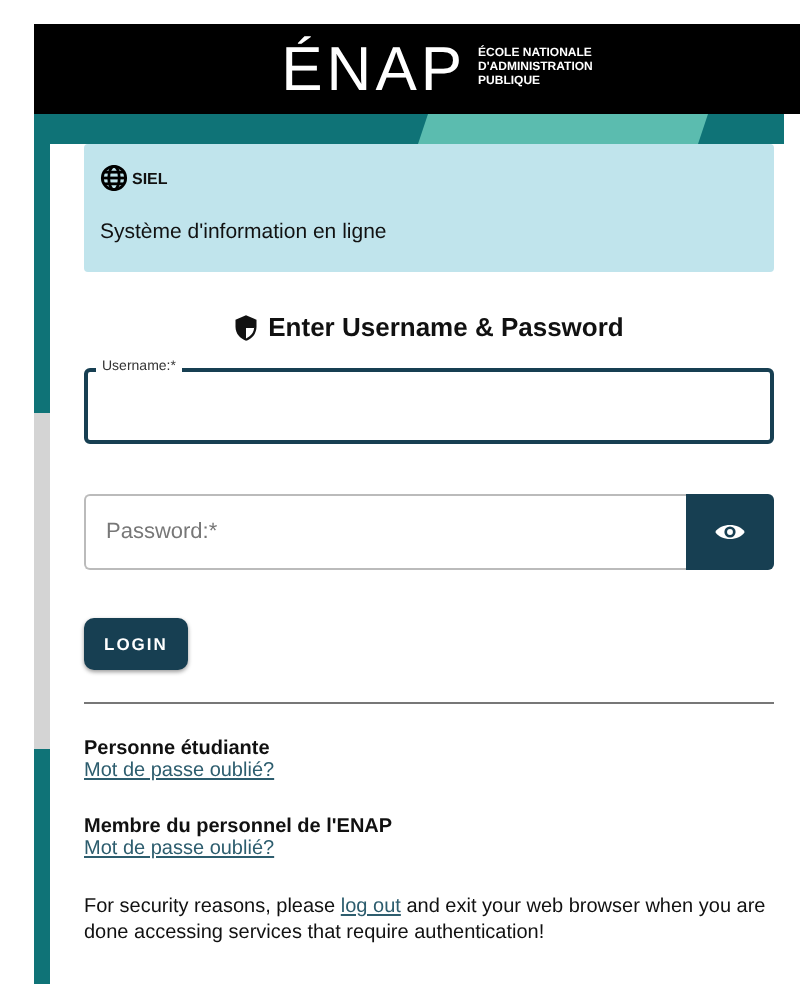  I want to click on form-heading: Enter Username & Password, so click(446, 327).